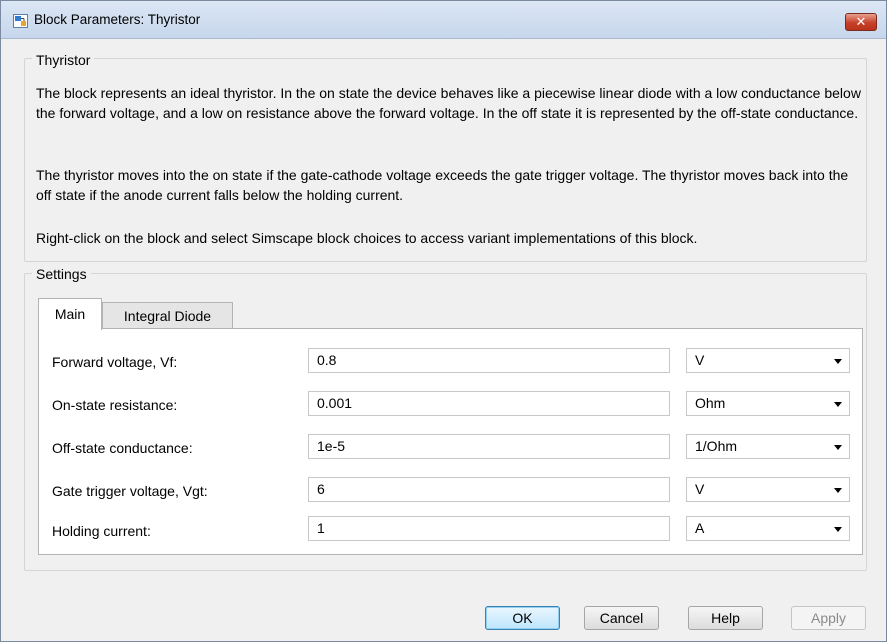 The width and height of the screenshot is (887, 642). What do you see at coordinates (700, 360) in the screenshot?
I see `forward-voltage-unit: V` at bounding box center [700, 360].